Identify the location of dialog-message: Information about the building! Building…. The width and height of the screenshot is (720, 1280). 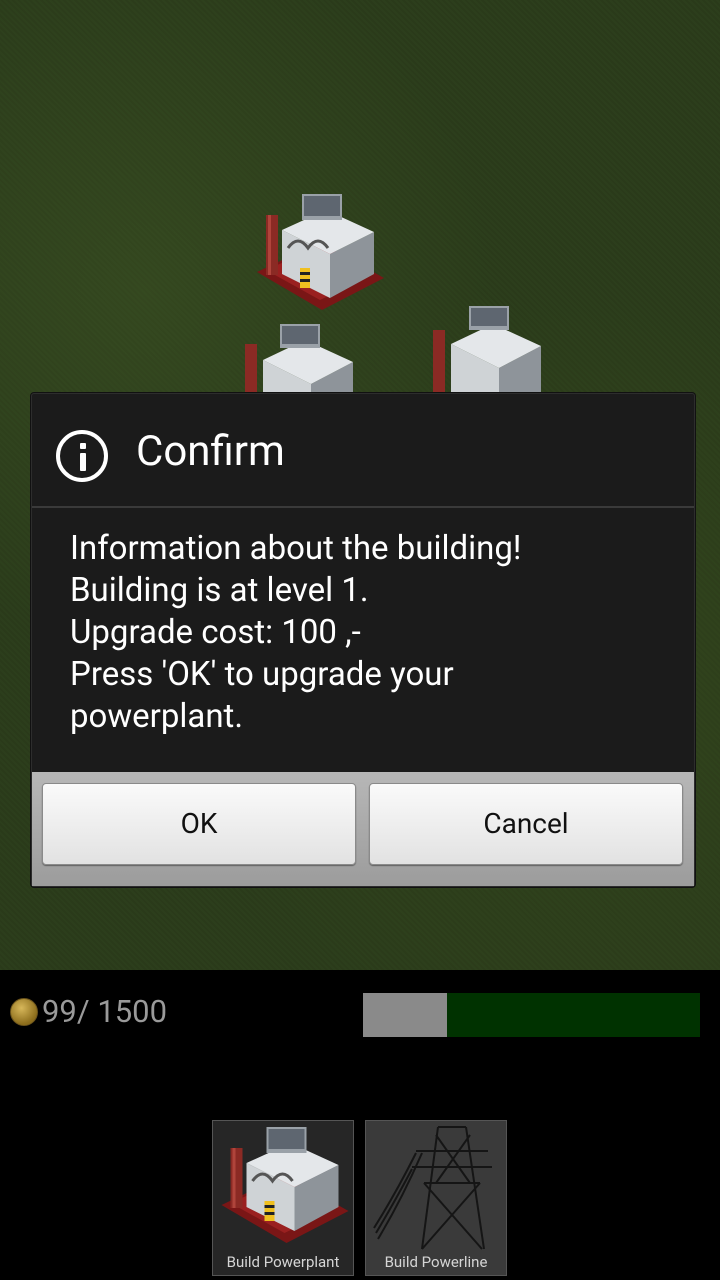
(370, 633).